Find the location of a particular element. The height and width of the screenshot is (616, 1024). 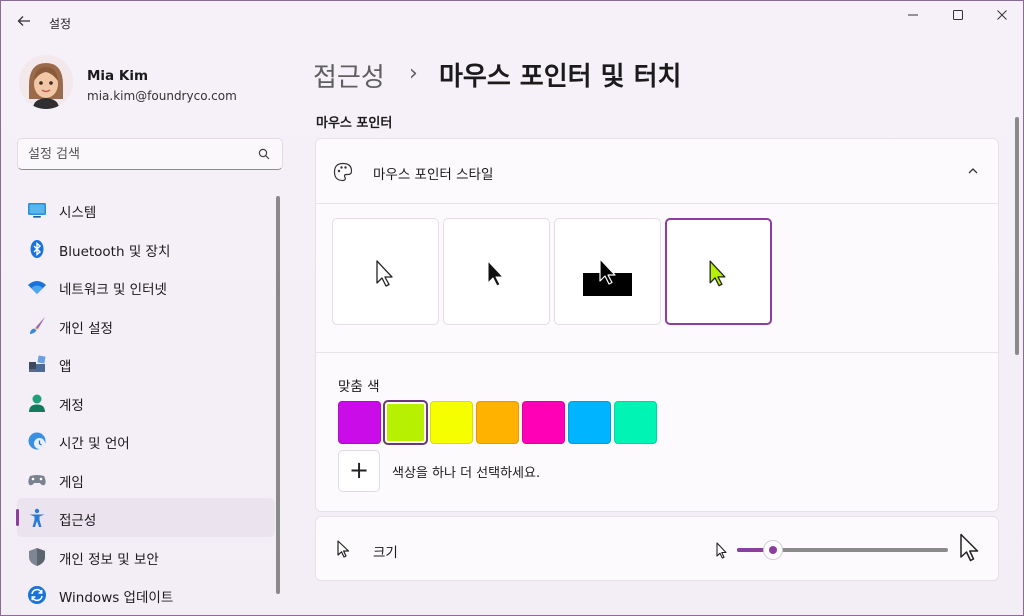

sidebar-item-apps: 앱 is located at coordinates (146, 363).